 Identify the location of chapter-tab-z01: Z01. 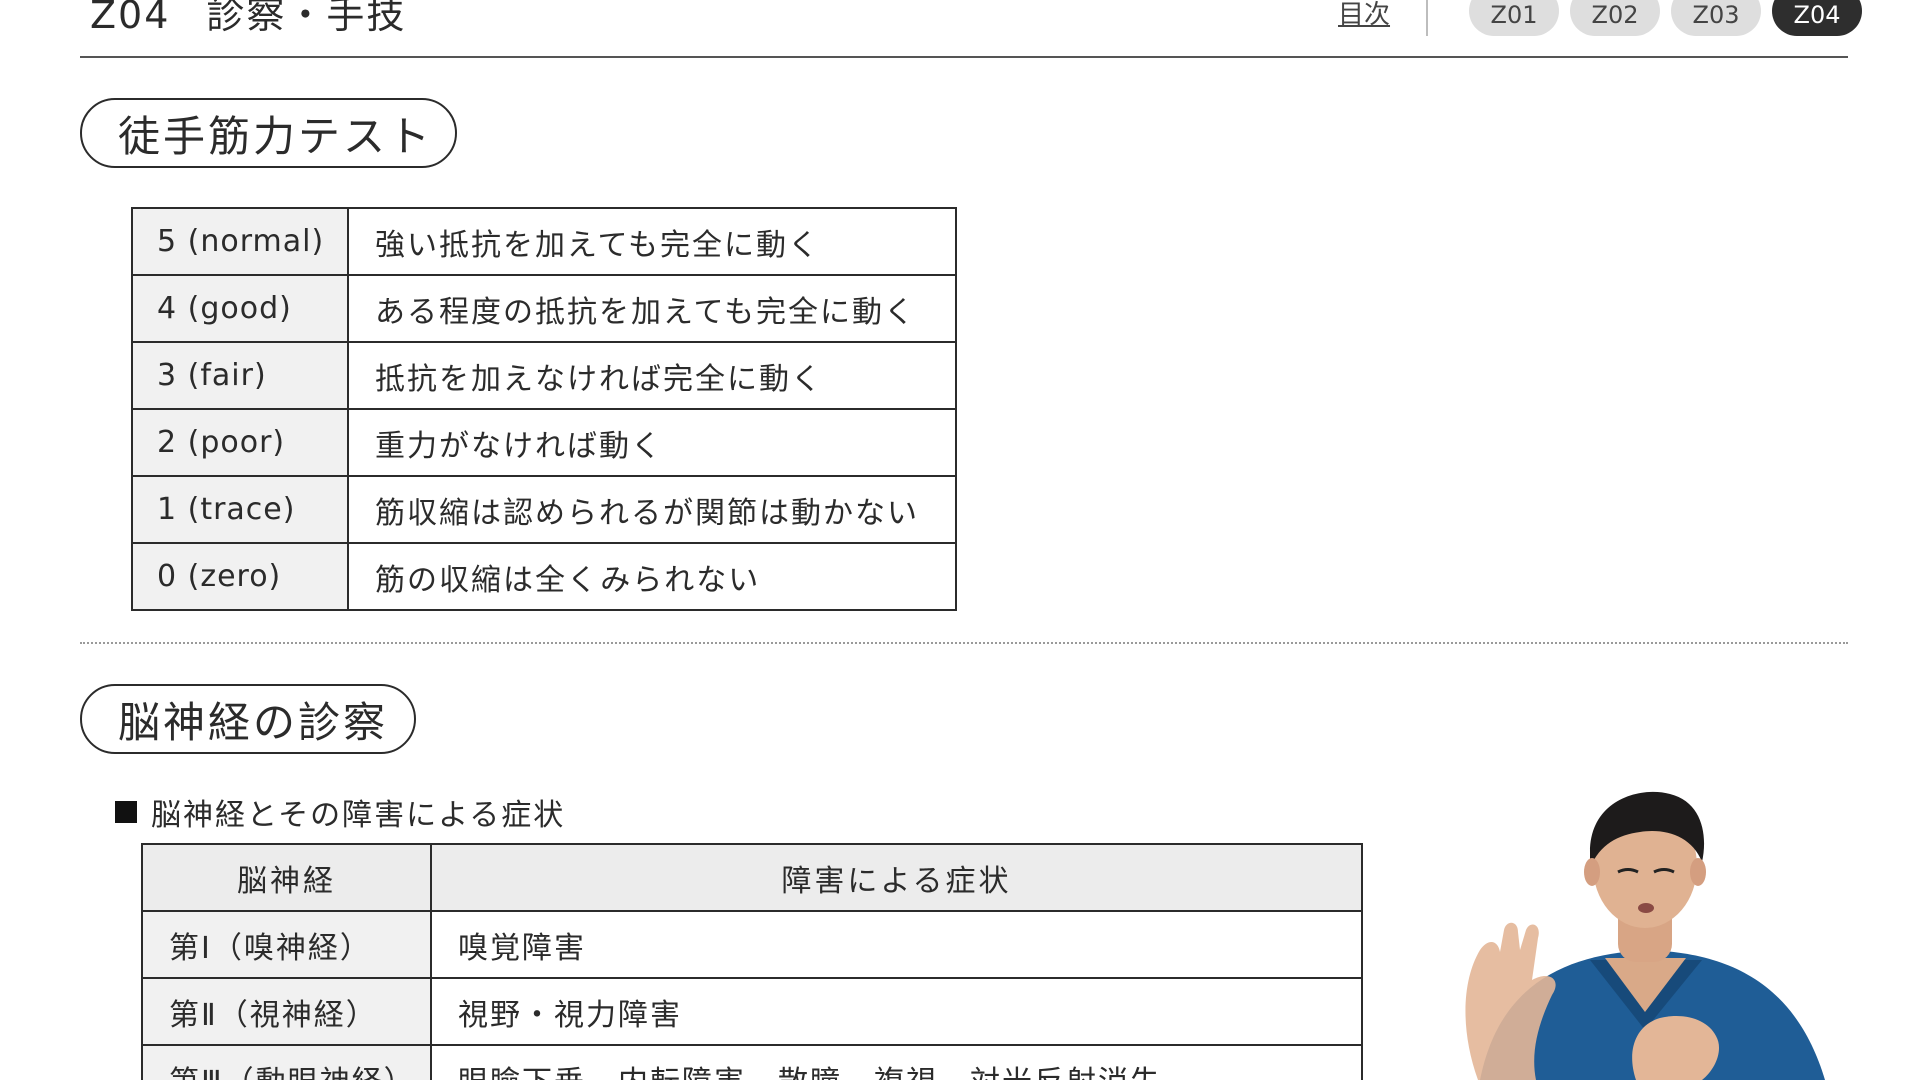
(1514, 18).